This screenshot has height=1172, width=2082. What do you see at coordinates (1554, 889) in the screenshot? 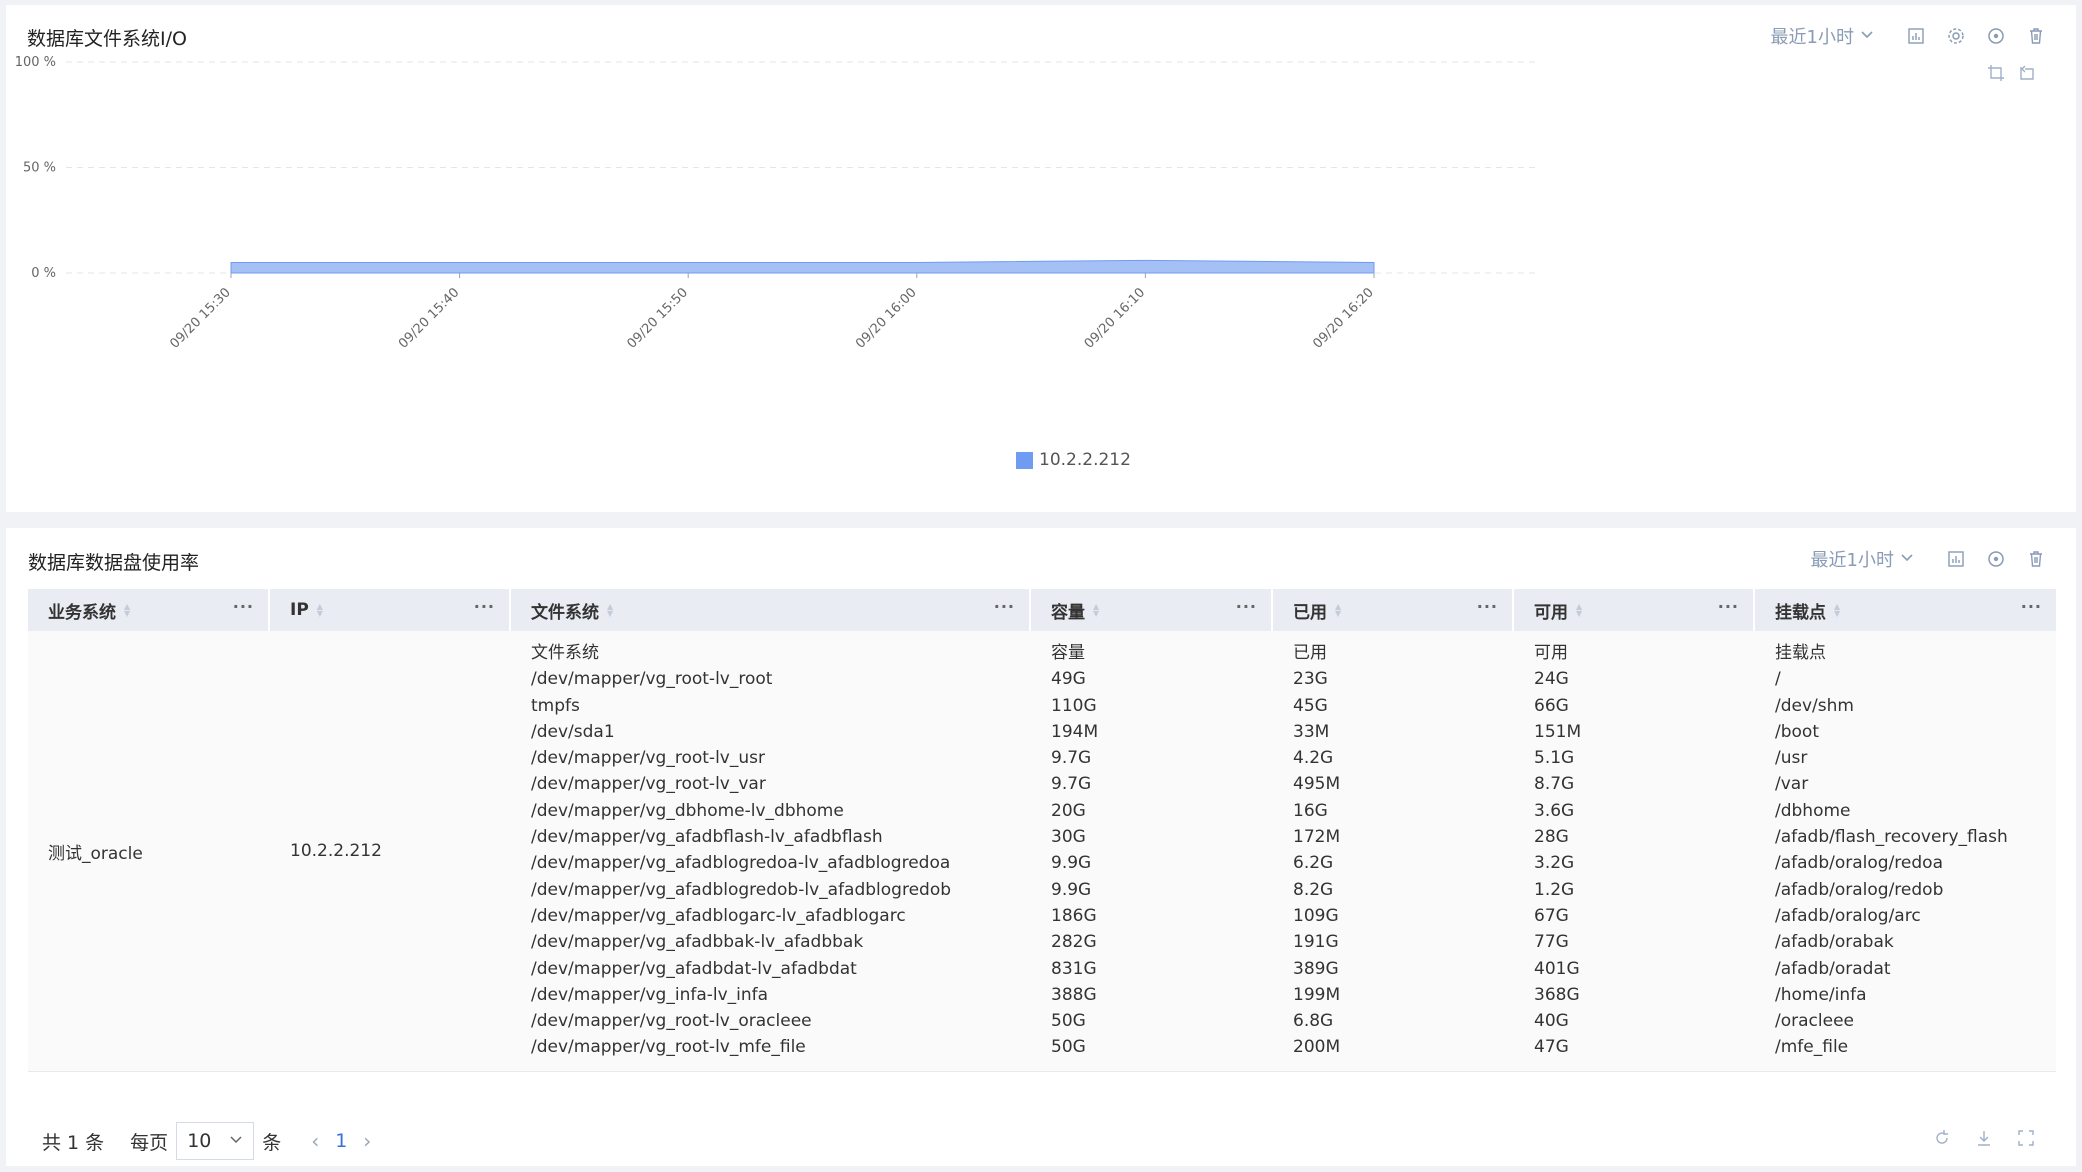
I see `cell-line: 1.2G` at bounding box center [1554, 889].